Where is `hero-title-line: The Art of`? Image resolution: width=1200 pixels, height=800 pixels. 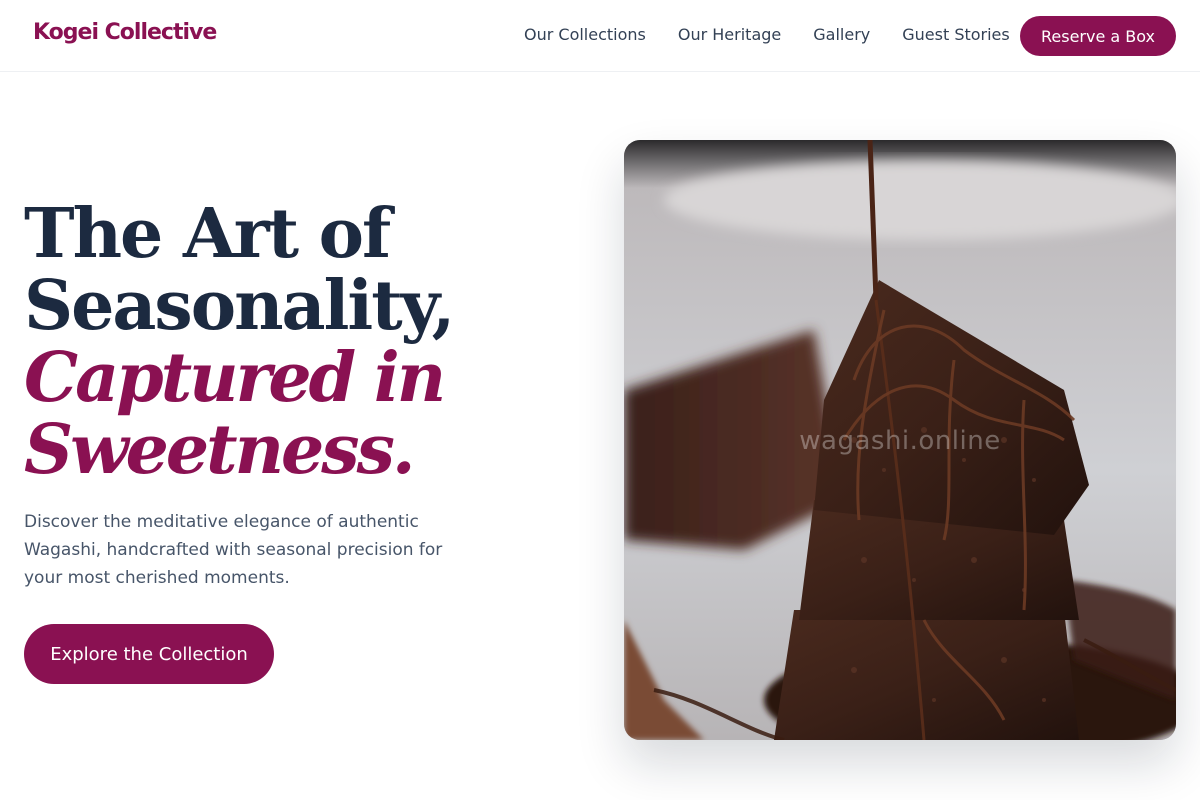
hero-title-line: The Art of is located at coordinates (207, 234).